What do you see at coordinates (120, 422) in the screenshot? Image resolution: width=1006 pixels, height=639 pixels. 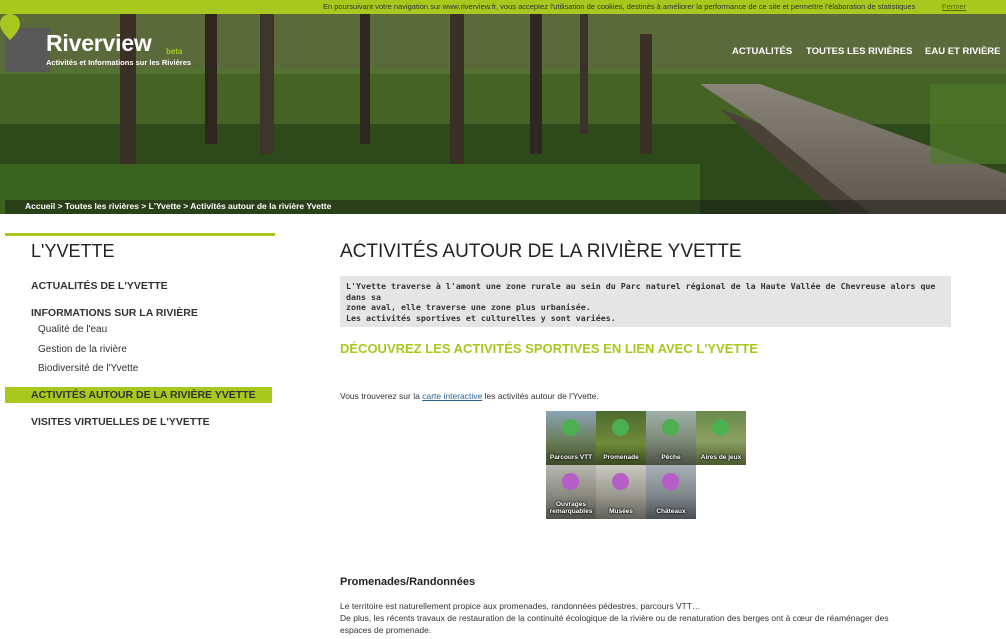 I see `sidebar-item-visites-virtuelles: VISITES VIRTUELLES DE L'YVETTE` at bounding box center [120, 422].